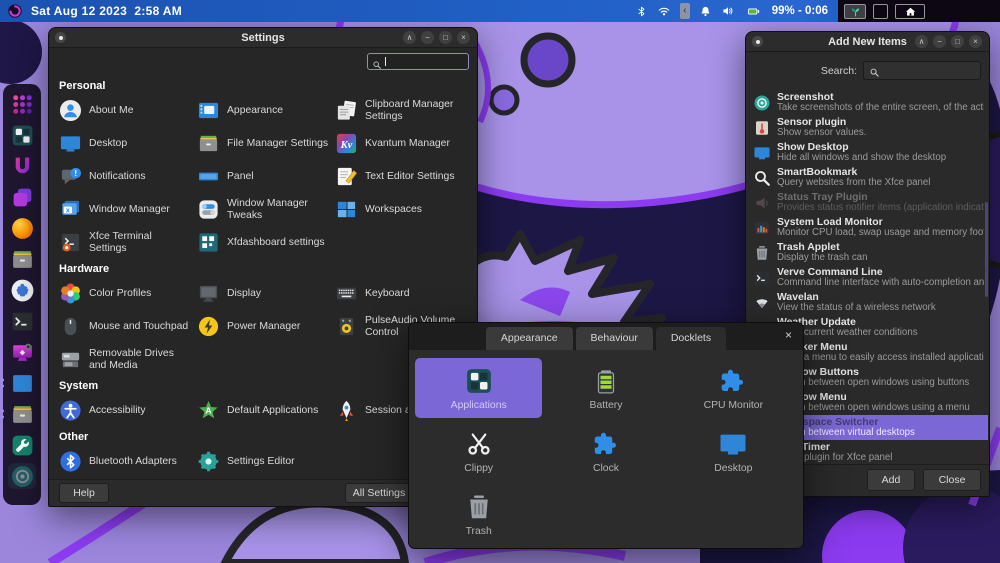 The image size is (1000, 563). I want to click on dock-item-window, so click(18, 383).